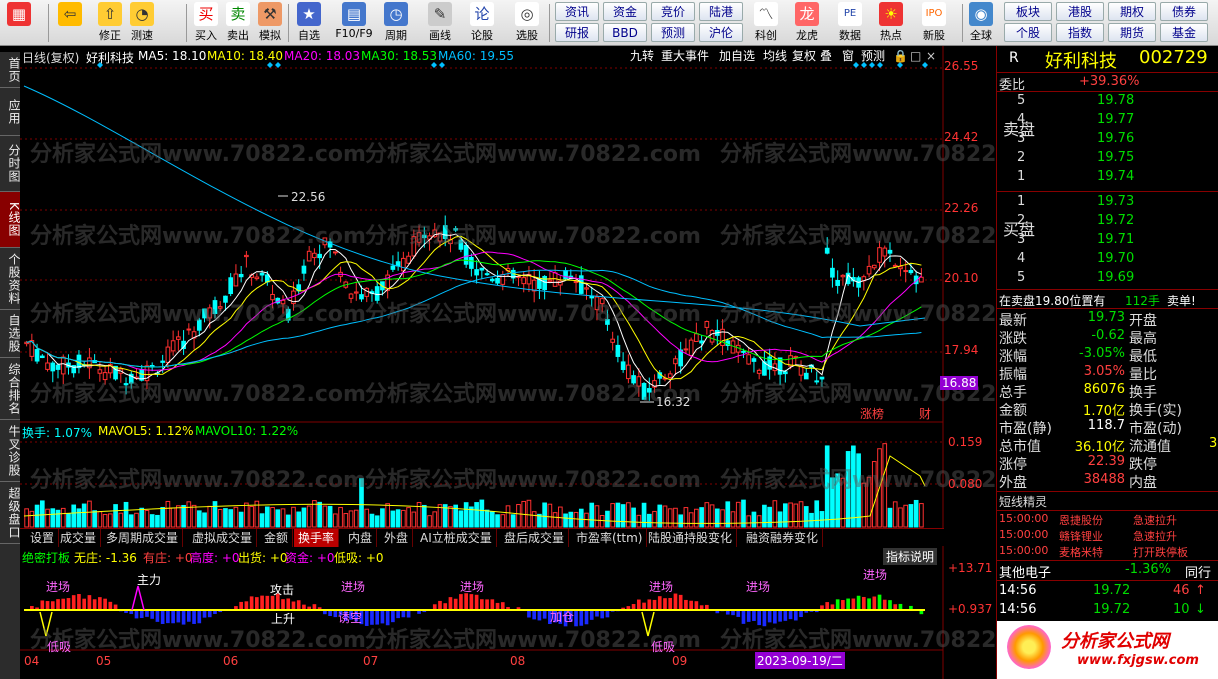  I want to click on toolbar-buy-button: 买买入, so click(206, 23).